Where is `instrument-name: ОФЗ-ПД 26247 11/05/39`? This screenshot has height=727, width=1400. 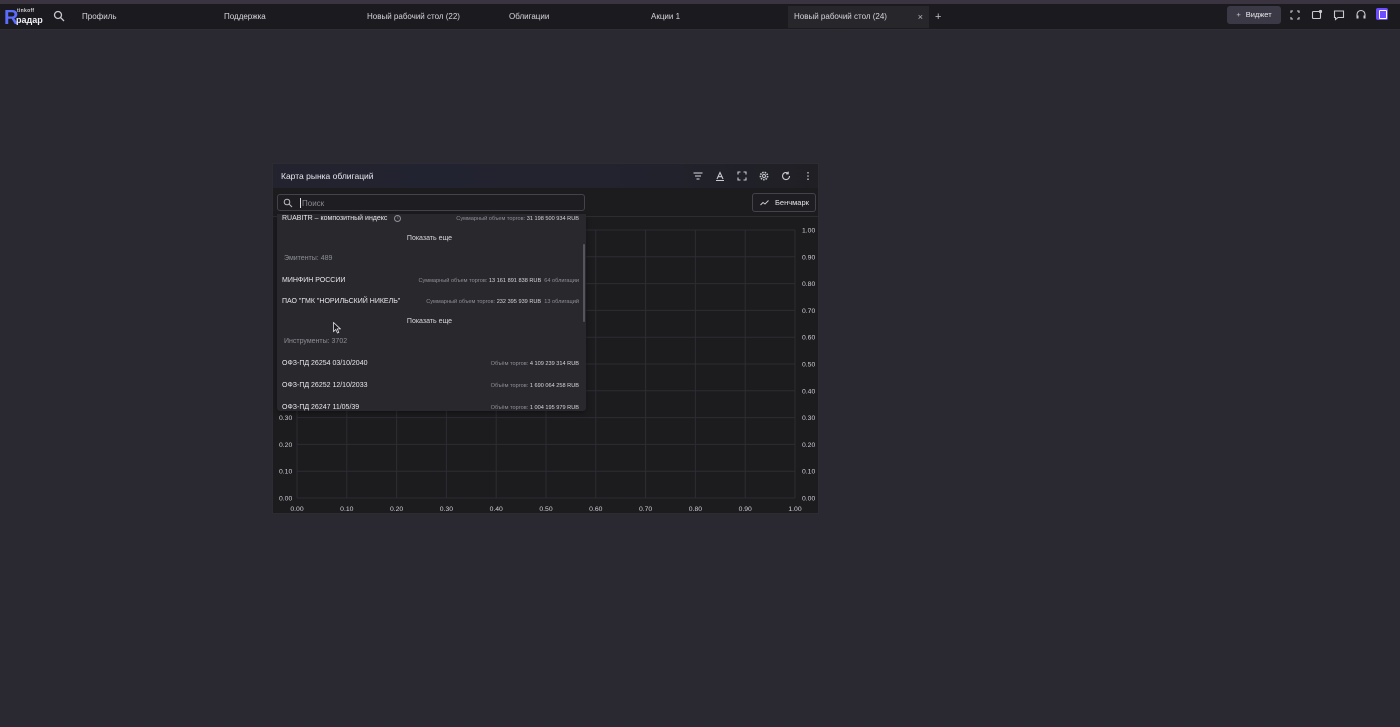
instrument-name: ОФЗ-ПД 26247 11/05/39 is located at coordinates (321, 407).